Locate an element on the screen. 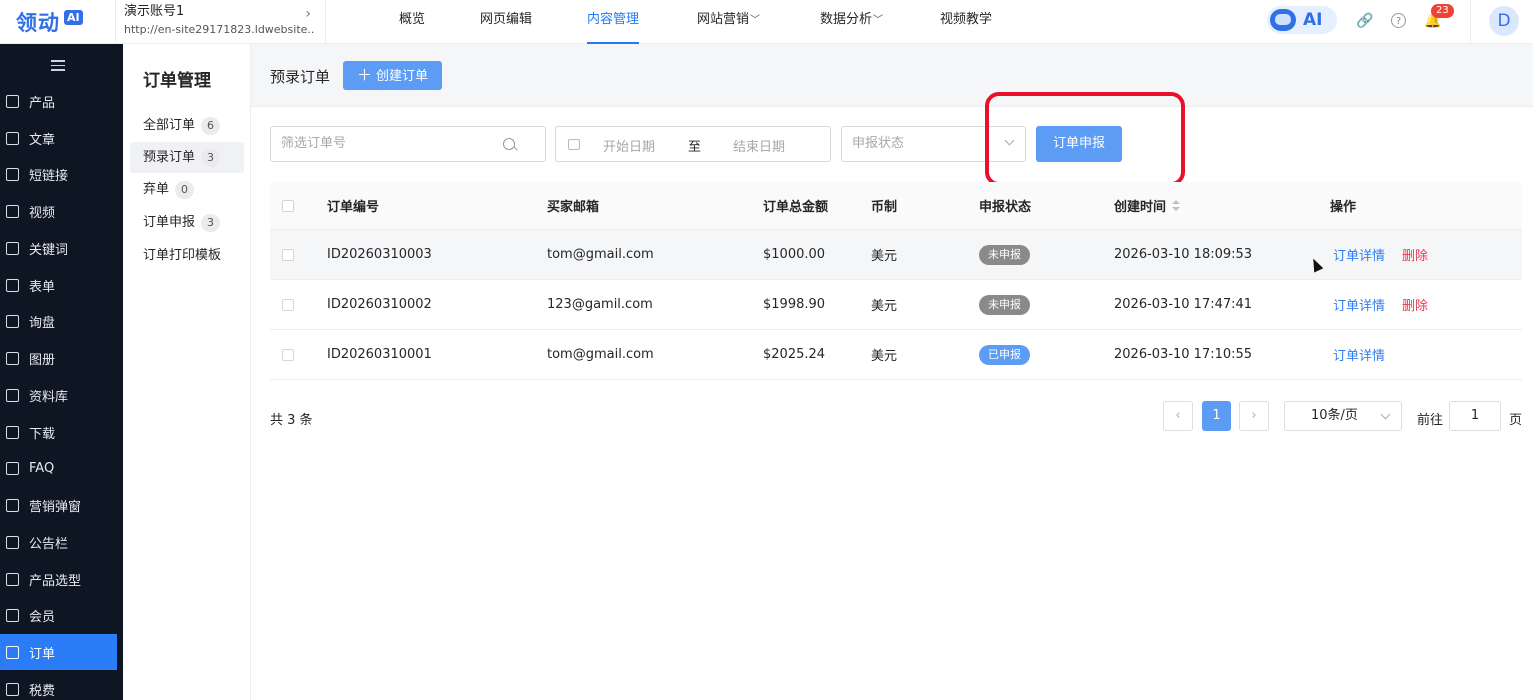  sidebar-item-marketing-popup: 营销弹窗 is located at coordinates (58, 505).